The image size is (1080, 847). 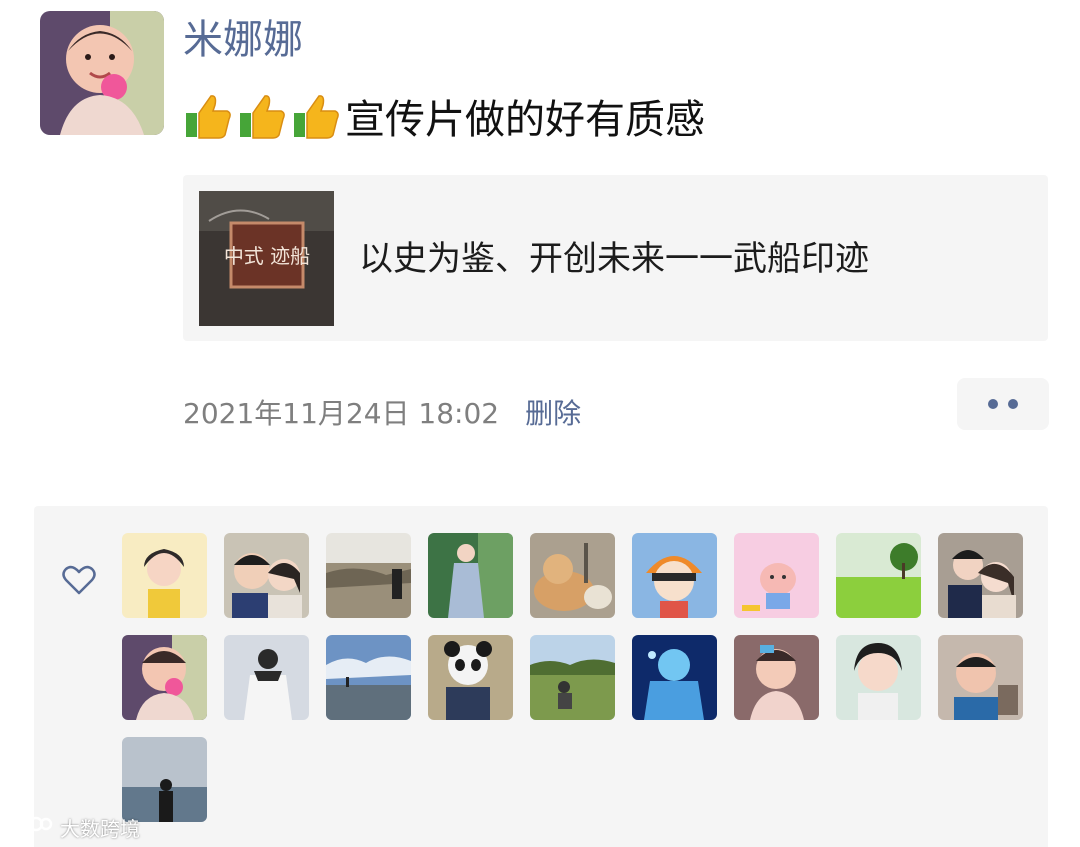 I want to click on post-meta: 2021年11月24日 18:02 删除, so click(x=382, y=412).